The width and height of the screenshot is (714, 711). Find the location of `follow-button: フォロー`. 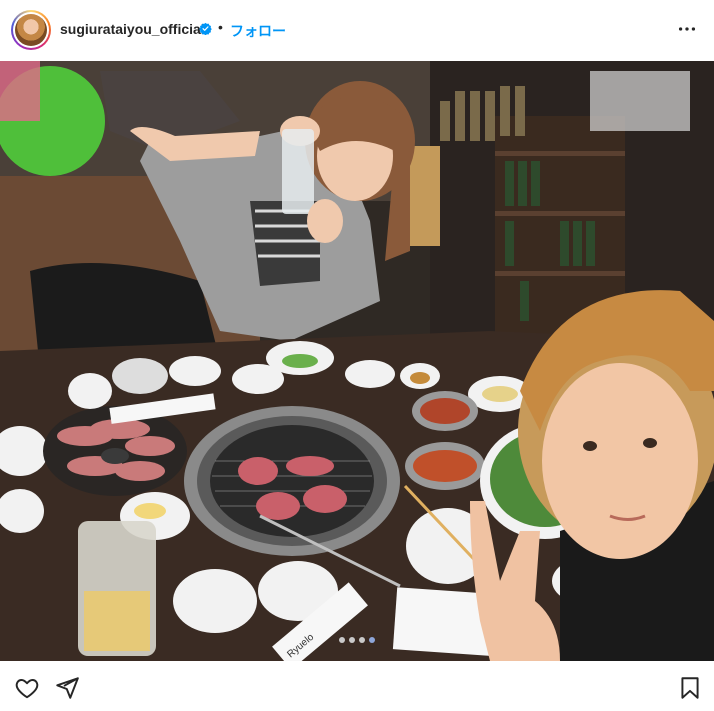

follow-button: フォロー is located at coordinates (258, 31).